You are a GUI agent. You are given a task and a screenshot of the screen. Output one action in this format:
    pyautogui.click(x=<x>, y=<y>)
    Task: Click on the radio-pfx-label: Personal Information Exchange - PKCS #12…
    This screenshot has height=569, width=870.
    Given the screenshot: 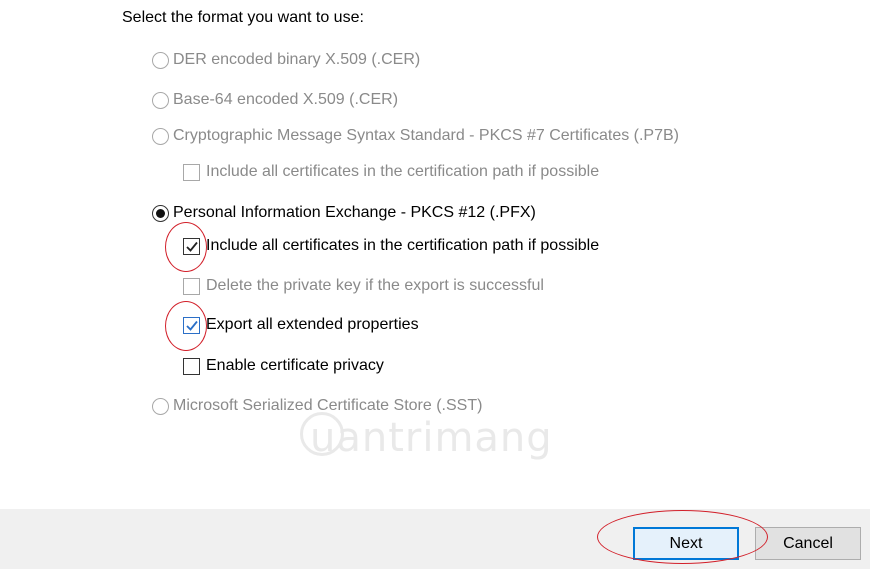 What is the action you would take?
    pyautogui.click(x=354, y=212)
    